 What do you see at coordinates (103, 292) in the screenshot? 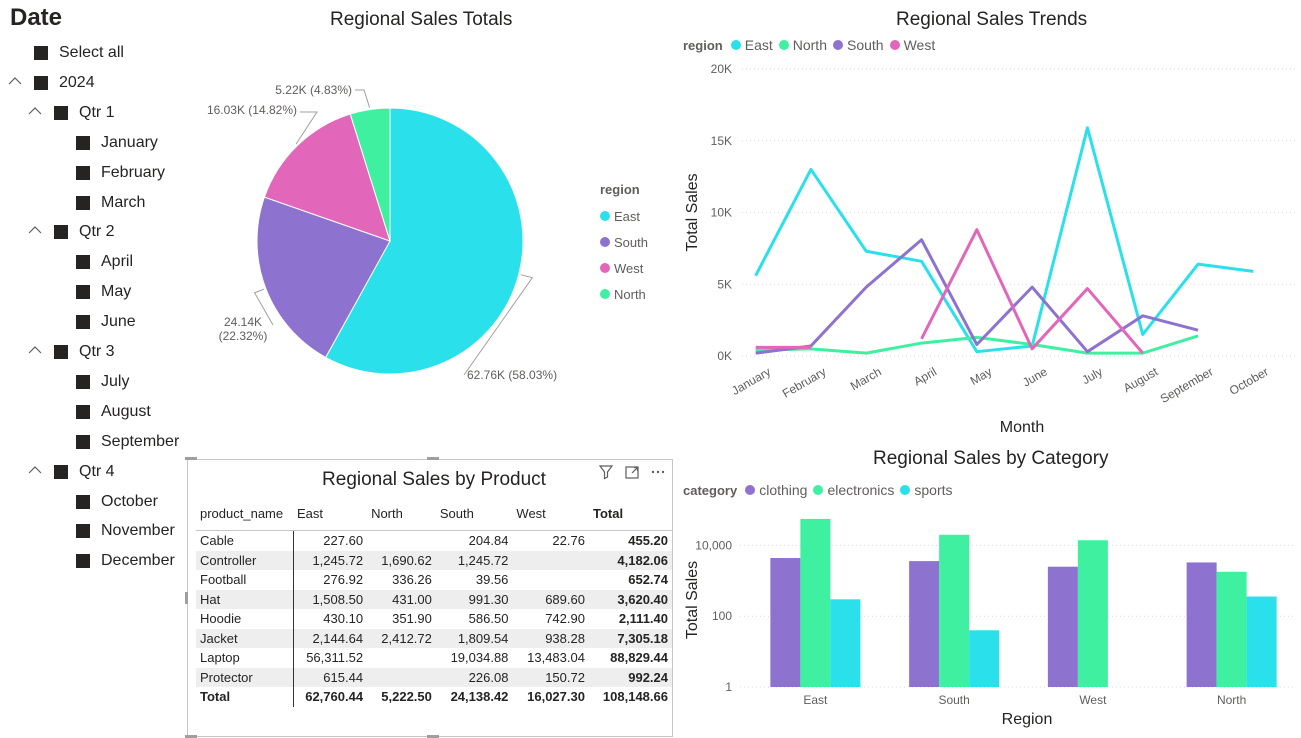
I see `slicer-item-may: May` at bounding box center [103, 292].